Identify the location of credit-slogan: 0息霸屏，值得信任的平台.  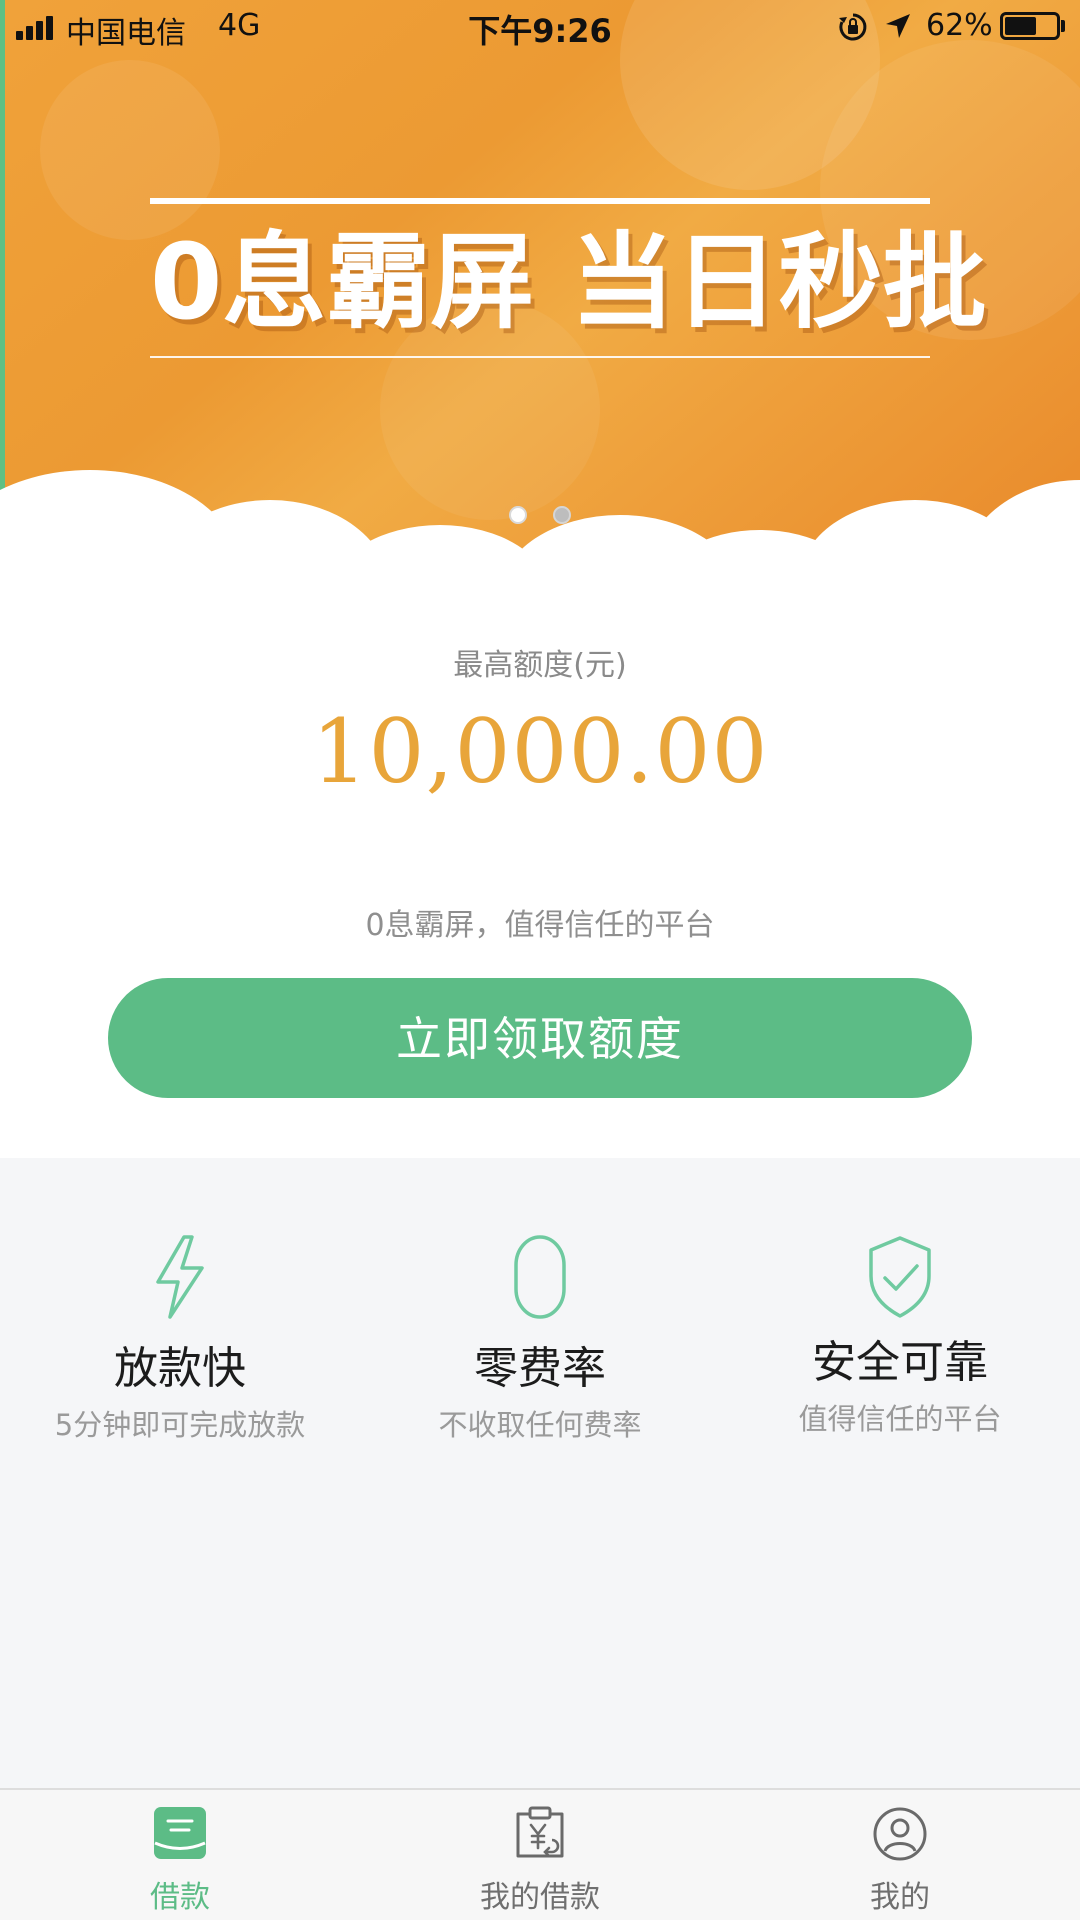
(540, 925).